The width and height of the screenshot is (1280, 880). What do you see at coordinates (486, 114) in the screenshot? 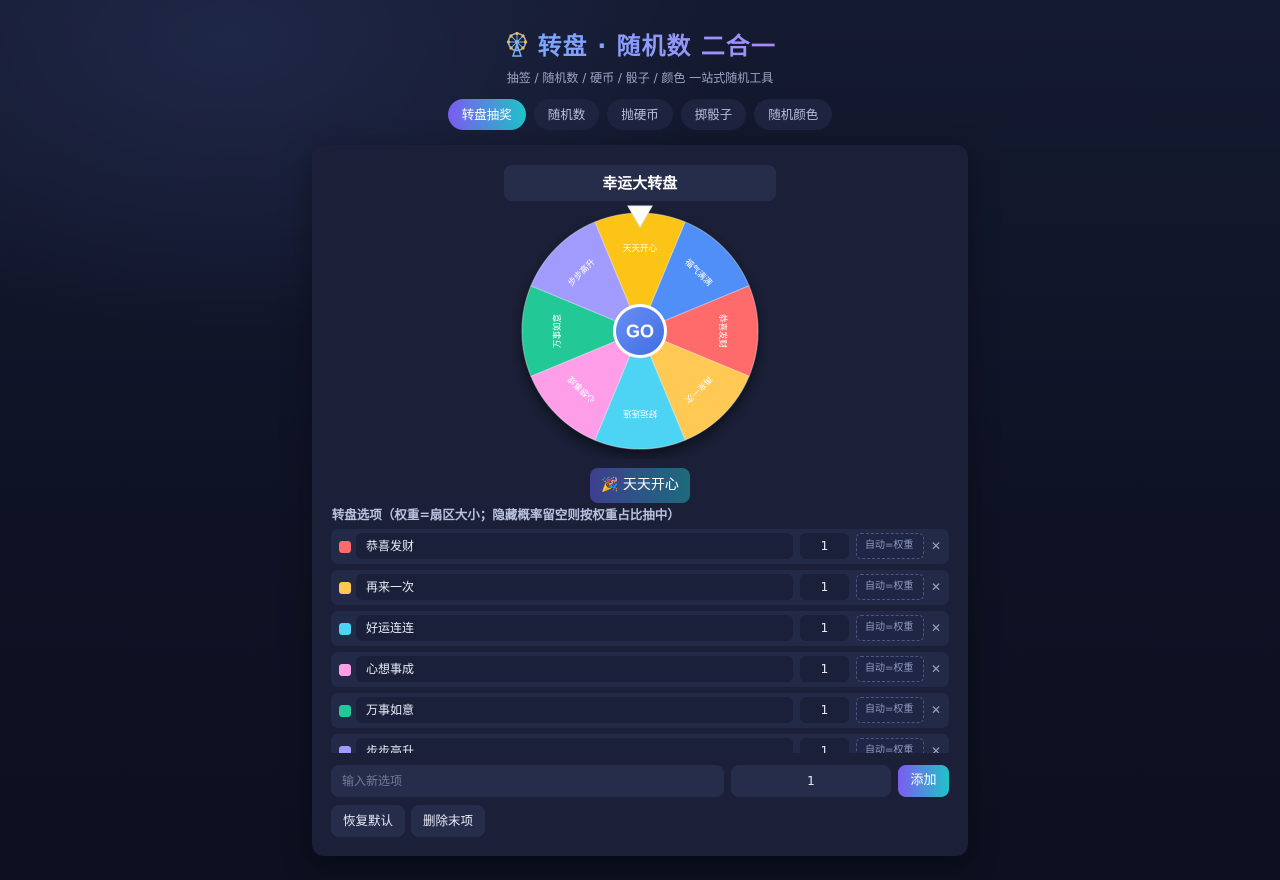
I see `tab-wheel: 转盘抽奖` at bounding box center [486, 114].